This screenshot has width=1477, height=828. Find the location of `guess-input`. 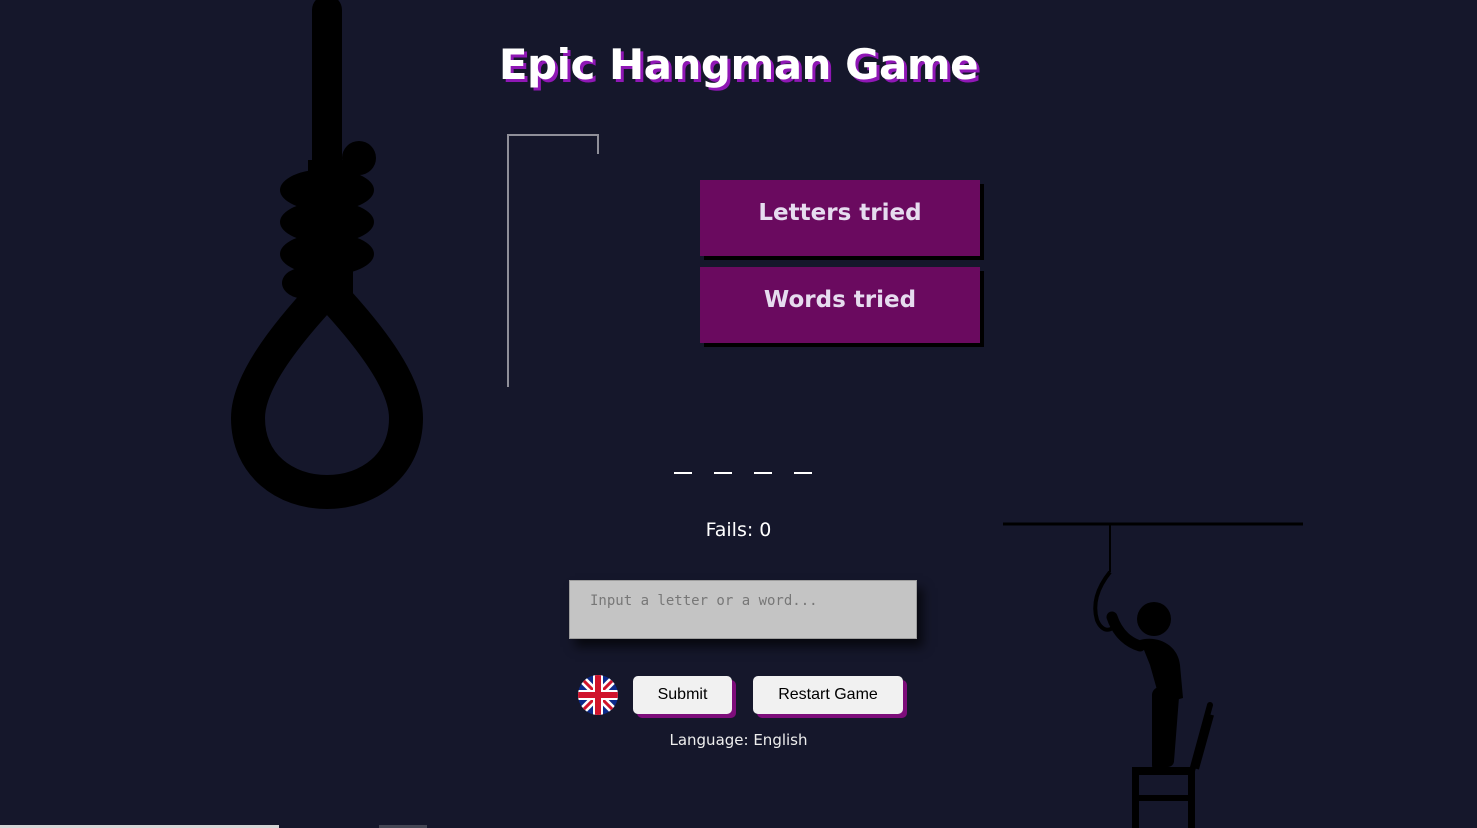

guess-input is located at coordinates (743, 609).